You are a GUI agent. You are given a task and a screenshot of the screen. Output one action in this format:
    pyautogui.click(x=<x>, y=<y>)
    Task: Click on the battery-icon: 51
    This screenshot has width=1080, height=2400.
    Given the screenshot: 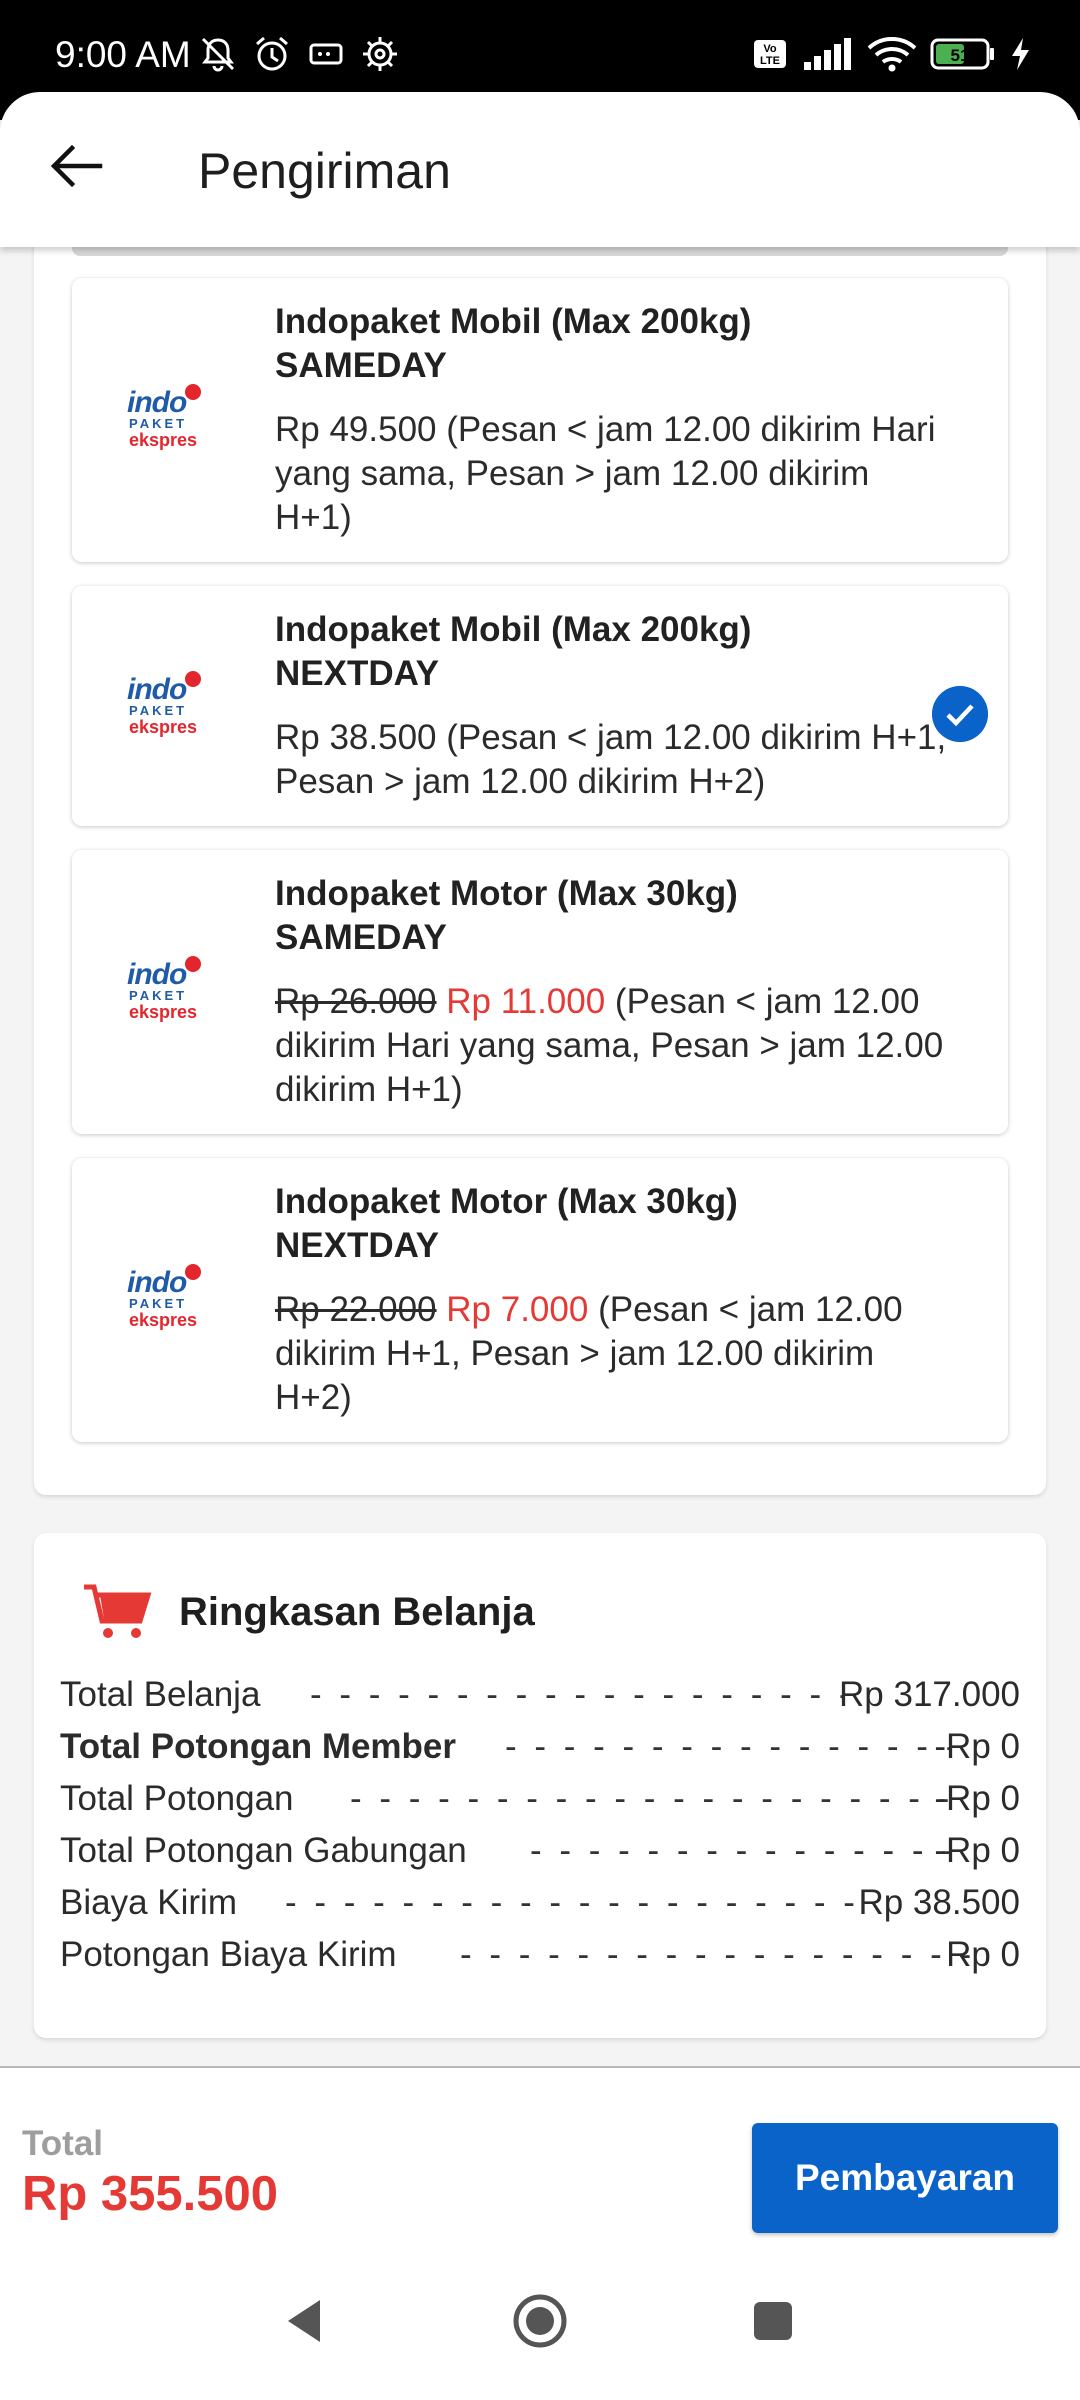 What is the action you would take?
    pyautogui.click(x=962, y=54)
    